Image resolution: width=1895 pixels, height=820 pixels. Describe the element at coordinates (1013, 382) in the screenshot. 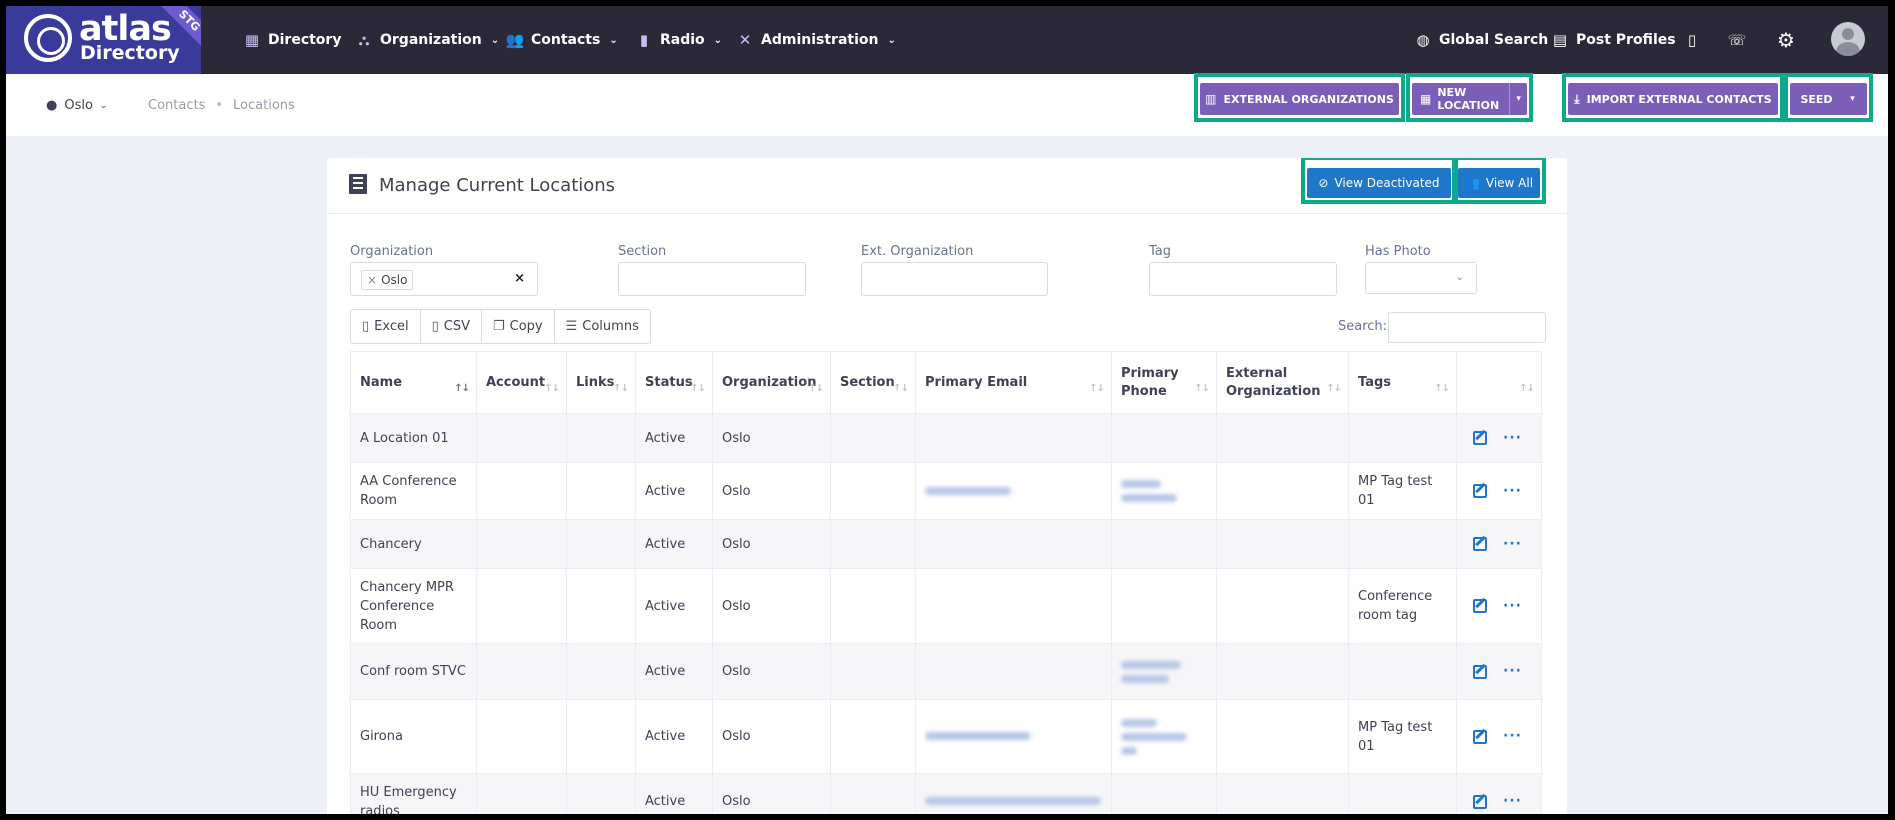

I see `column-header-primary-email: Primary Email ↑↓` at that location.